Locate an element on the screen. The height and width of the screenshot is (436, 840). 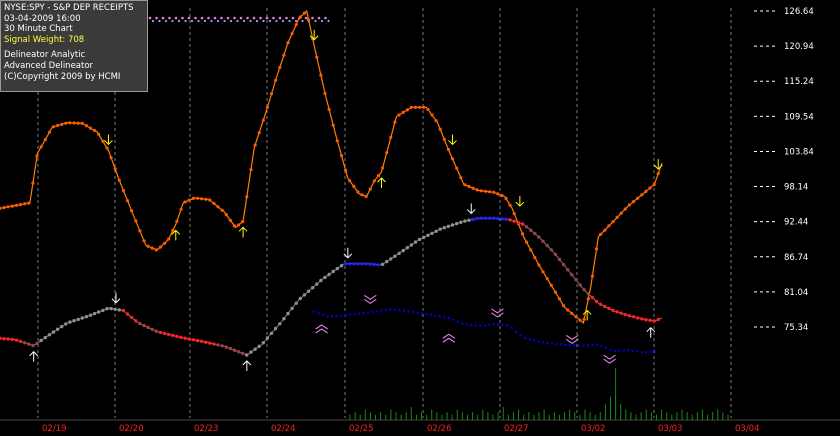
x-tick-label: 02/25 is located at coordinates (361, 429).